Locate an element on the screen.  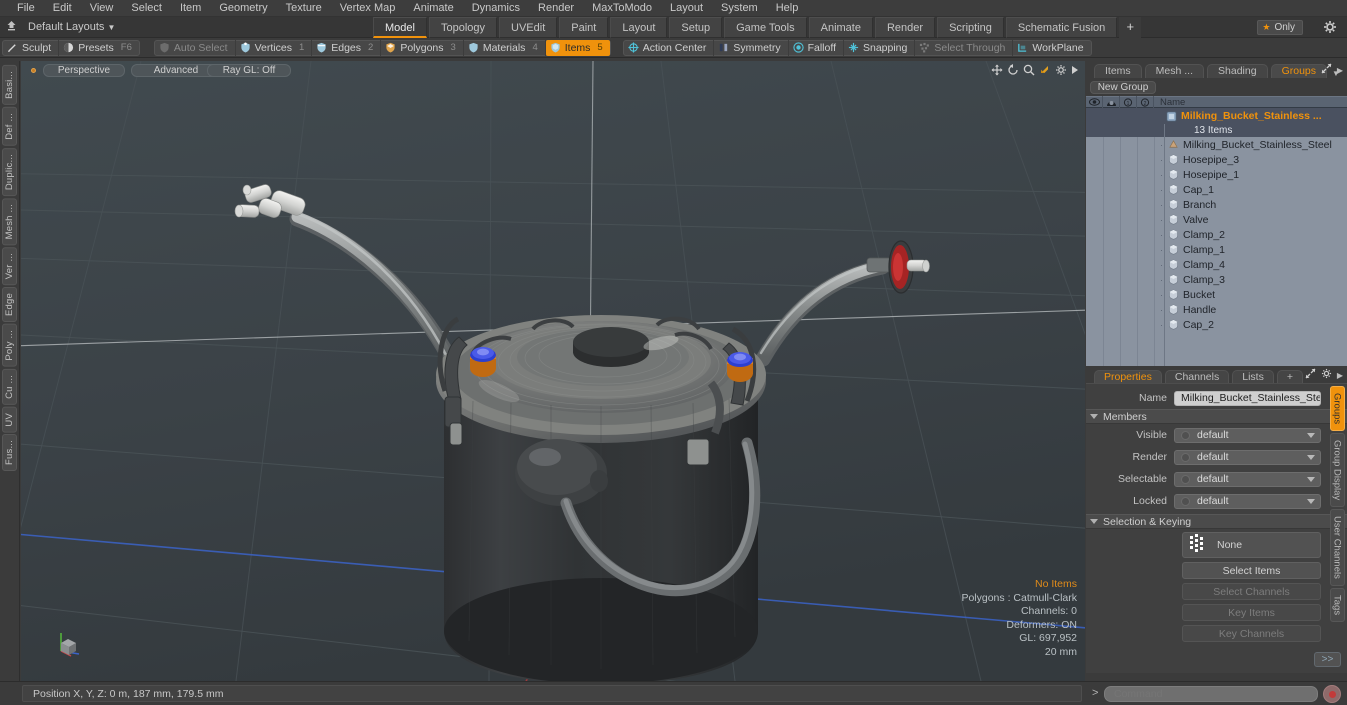
fit-icon is located at coordinates (1045, 70).